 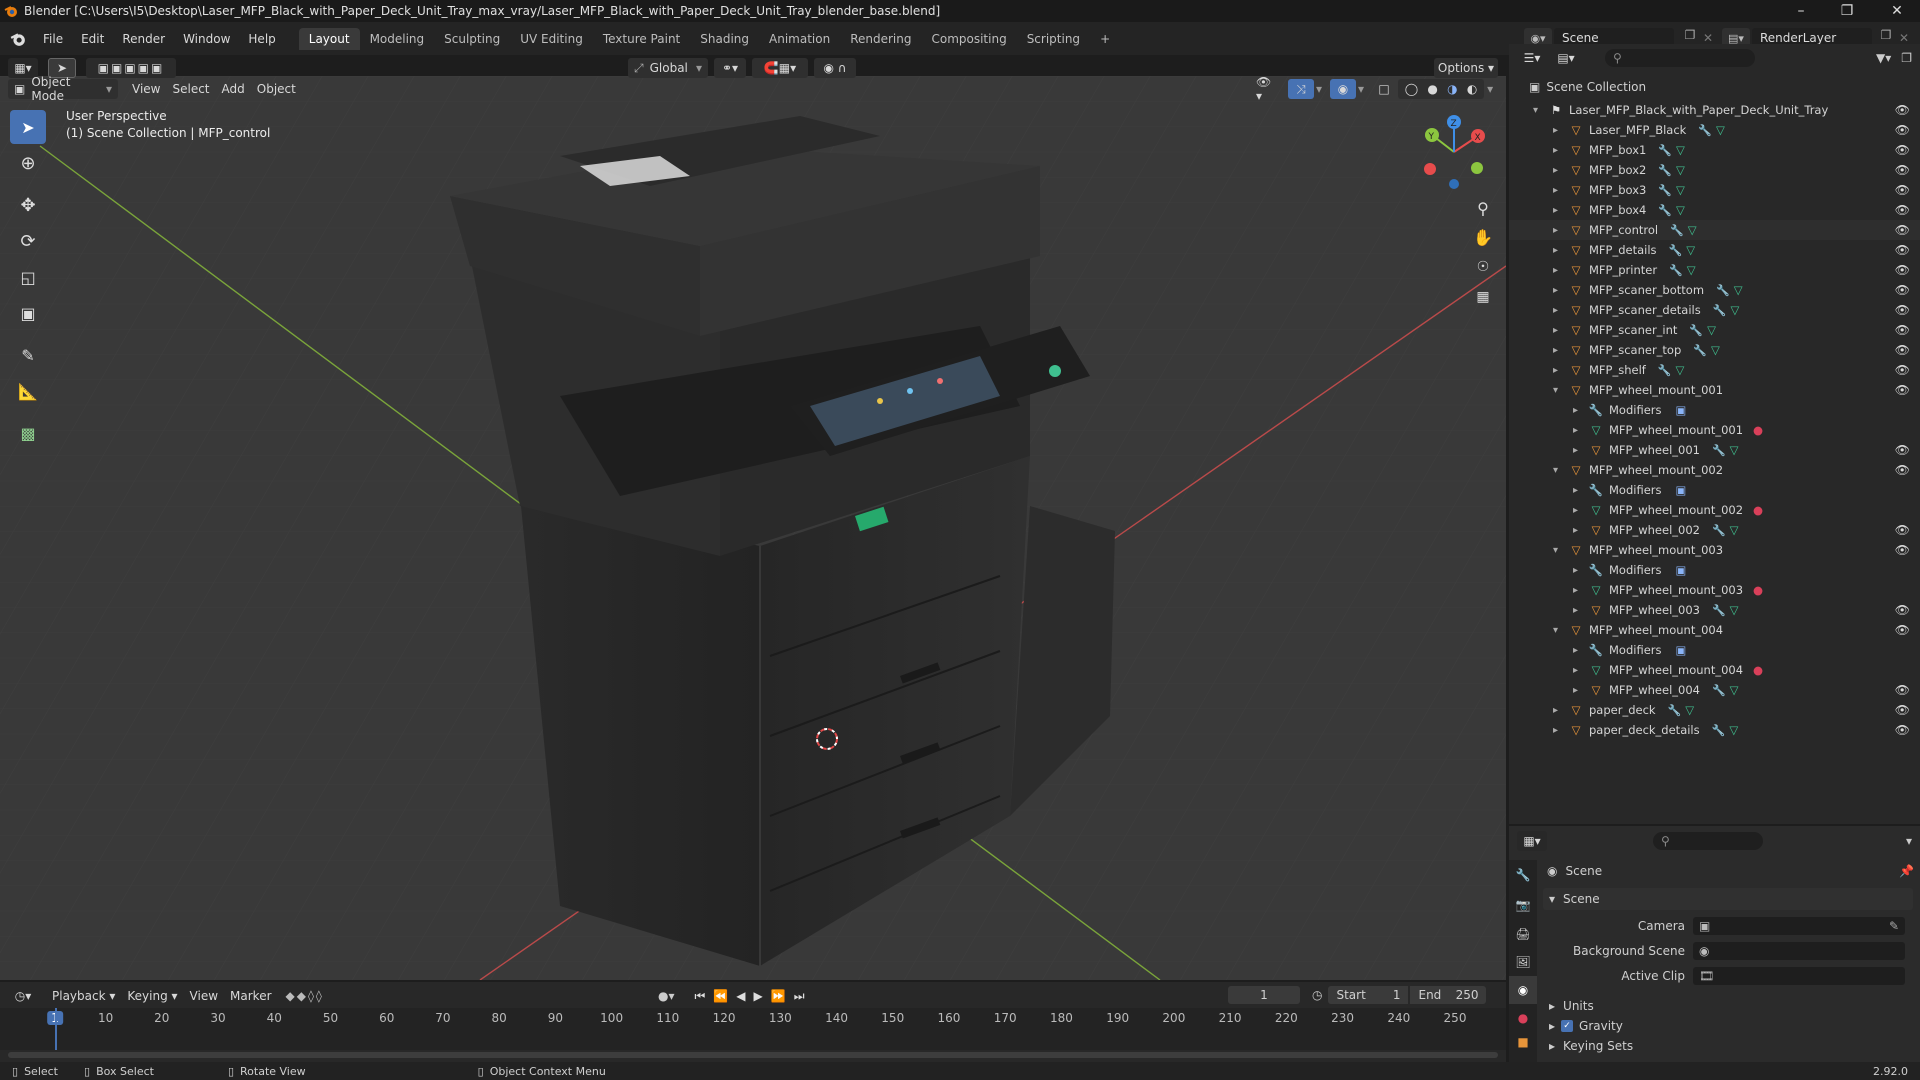 I want to click on jump-end-icon: ⏭, so click(x=799, y=996).